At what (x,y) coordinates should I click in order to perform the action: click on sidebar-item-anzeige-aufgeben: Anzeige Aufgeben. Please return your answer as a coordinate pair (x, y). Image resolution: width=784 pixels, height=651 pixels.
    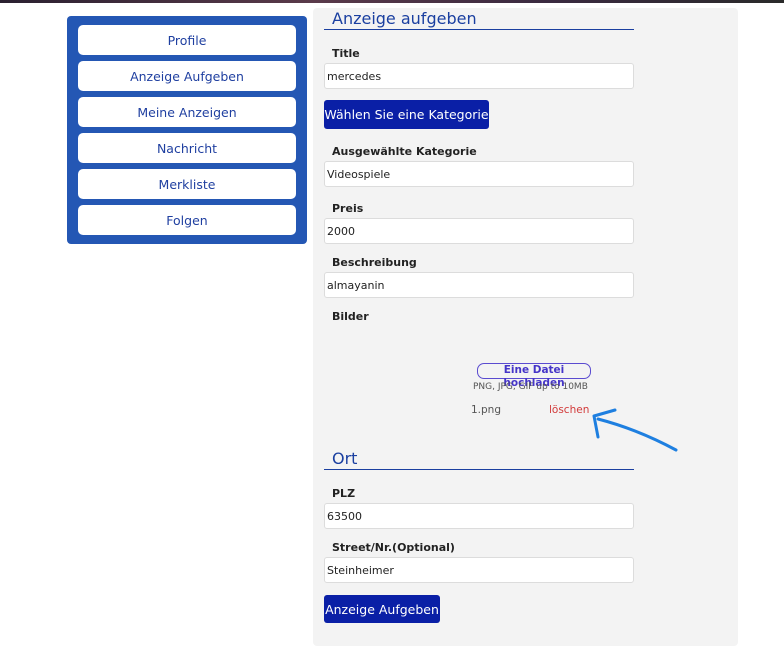
    Looking at the image, I should click on (187, 76).